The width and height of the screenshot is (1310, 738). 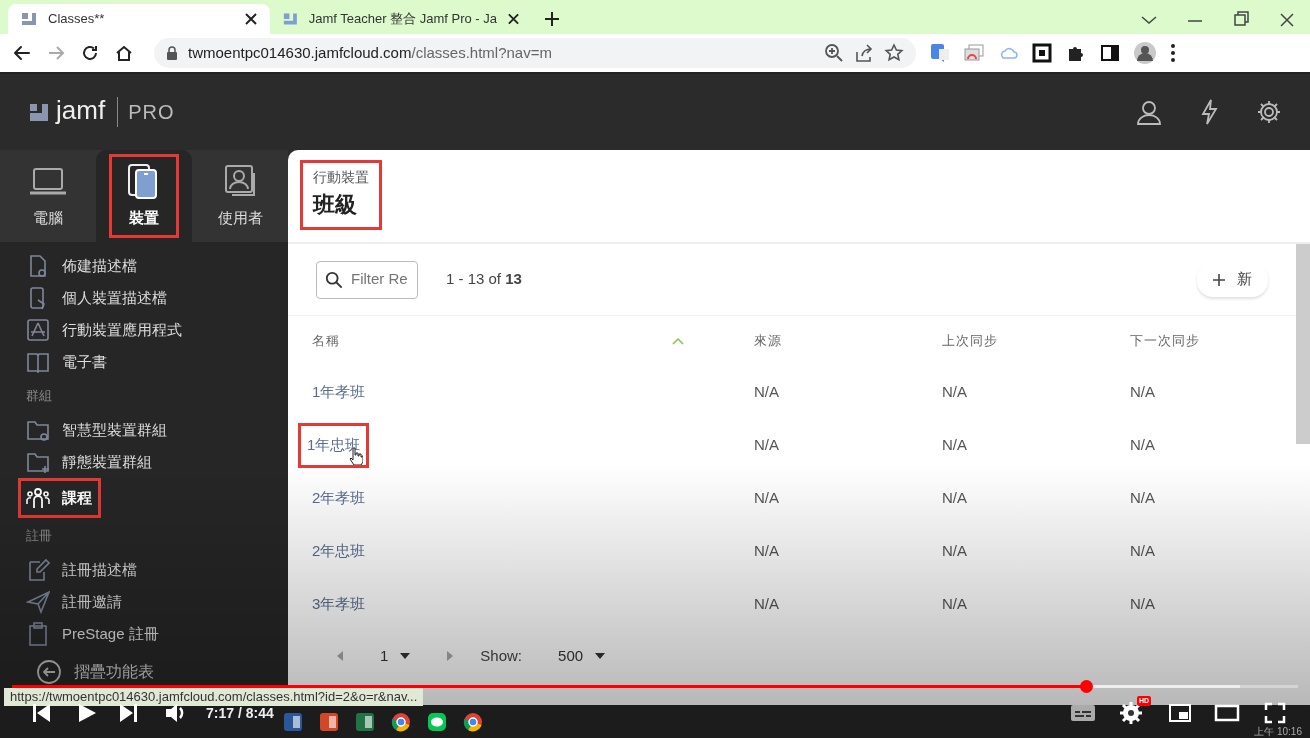 What do you see at coordinates (59, 498) in the screenshot?
I see `sidebar-item: 課程` at bounding box center [59, 498].